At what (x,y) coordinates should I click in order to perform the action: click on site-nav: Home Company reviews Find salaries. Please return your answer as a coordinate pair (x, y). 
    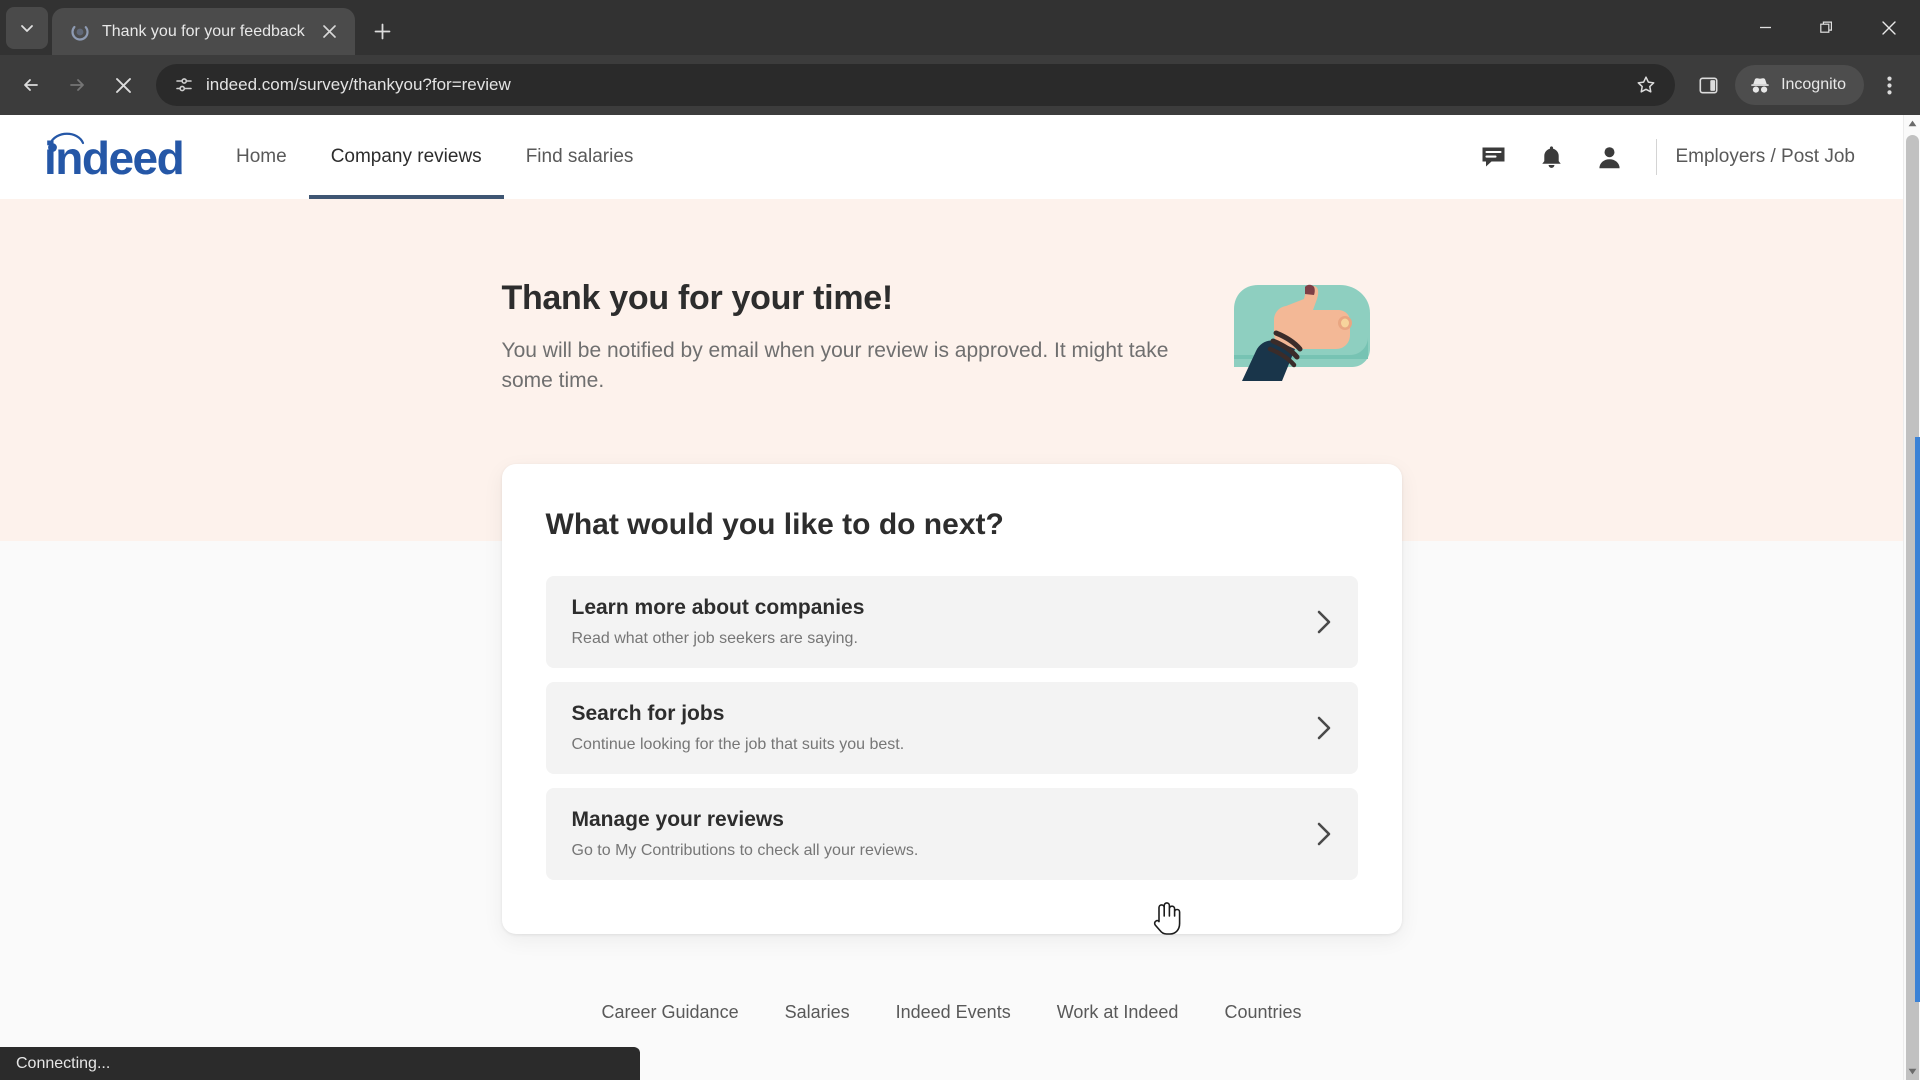
    Looking at the image, I should click on (434, 157).